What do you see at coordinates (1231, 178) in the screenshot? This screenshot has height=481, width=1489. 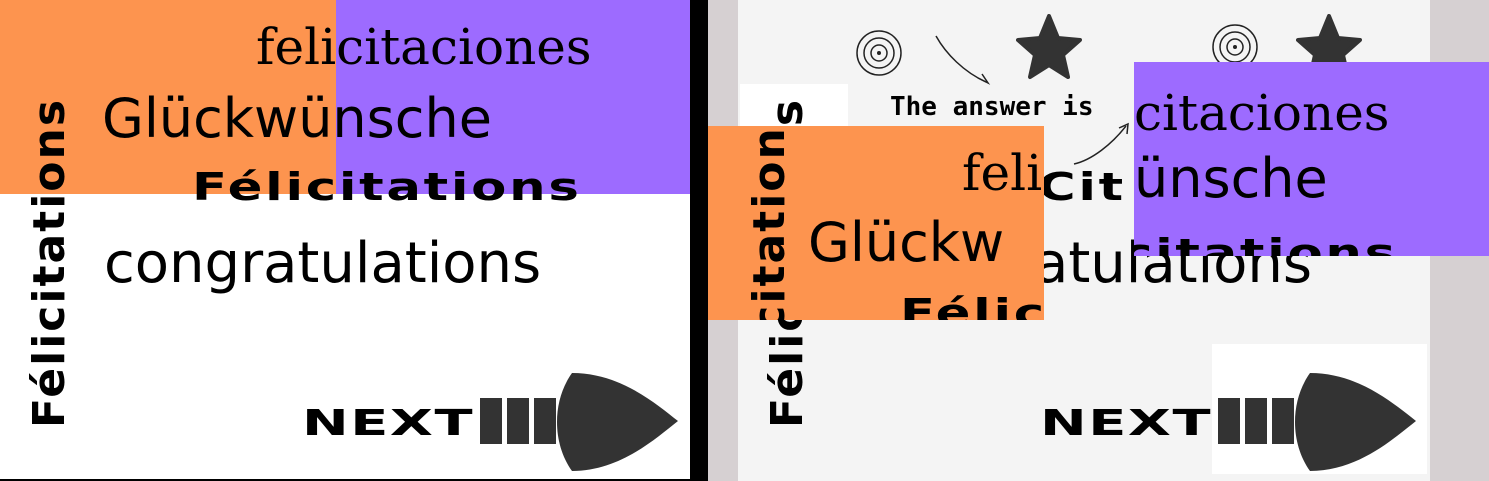 I see `german-back: ünsche` at bounding box center [1231, 178].